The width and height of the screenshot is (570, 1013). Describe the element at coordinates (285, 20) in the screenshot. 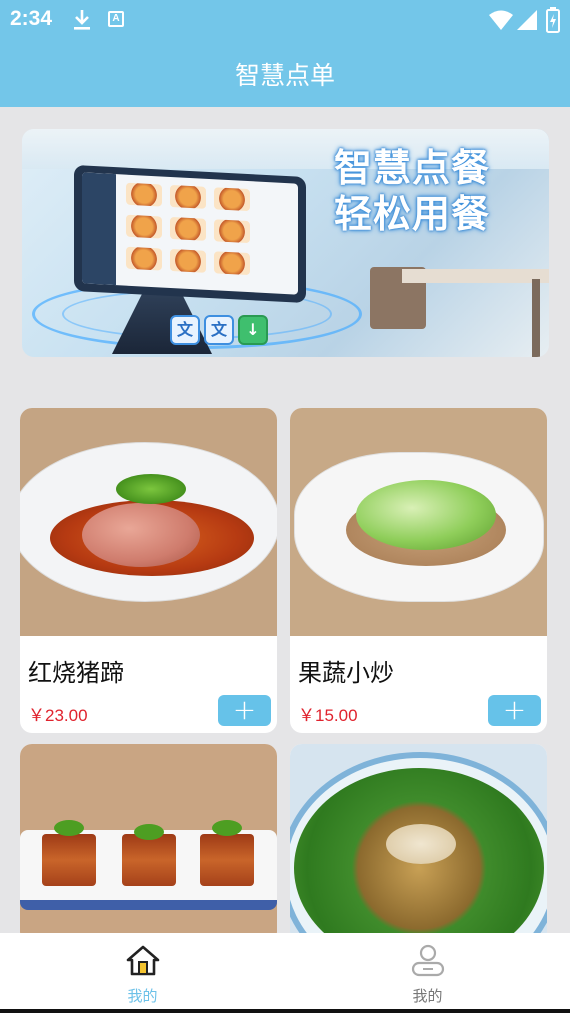

I see `status-bar: 2:34 A` at that location.